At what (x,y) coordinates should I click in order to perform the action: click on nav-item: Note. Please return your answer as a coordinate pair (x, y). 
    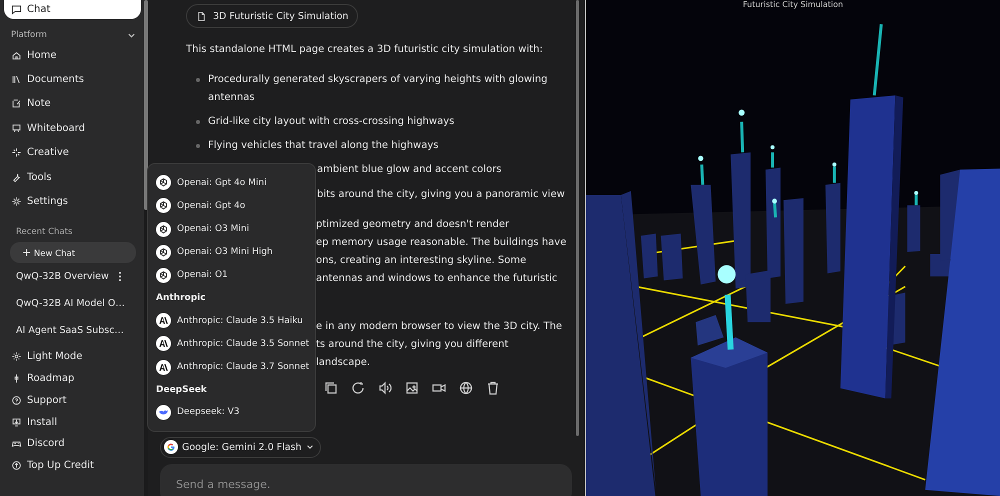
    Looking at the image, I should click on (72, 104).